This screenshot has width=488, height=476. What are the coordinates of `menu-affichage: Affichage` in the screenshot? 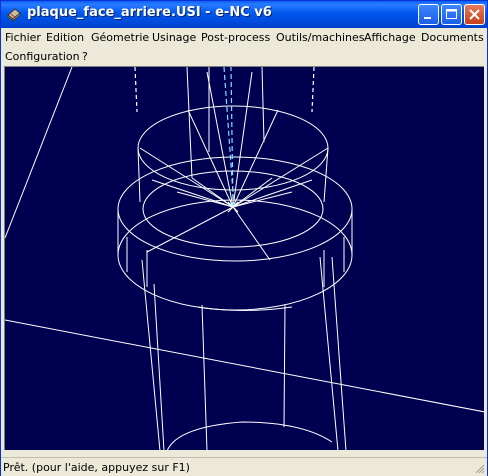 It's located at (390, 37).